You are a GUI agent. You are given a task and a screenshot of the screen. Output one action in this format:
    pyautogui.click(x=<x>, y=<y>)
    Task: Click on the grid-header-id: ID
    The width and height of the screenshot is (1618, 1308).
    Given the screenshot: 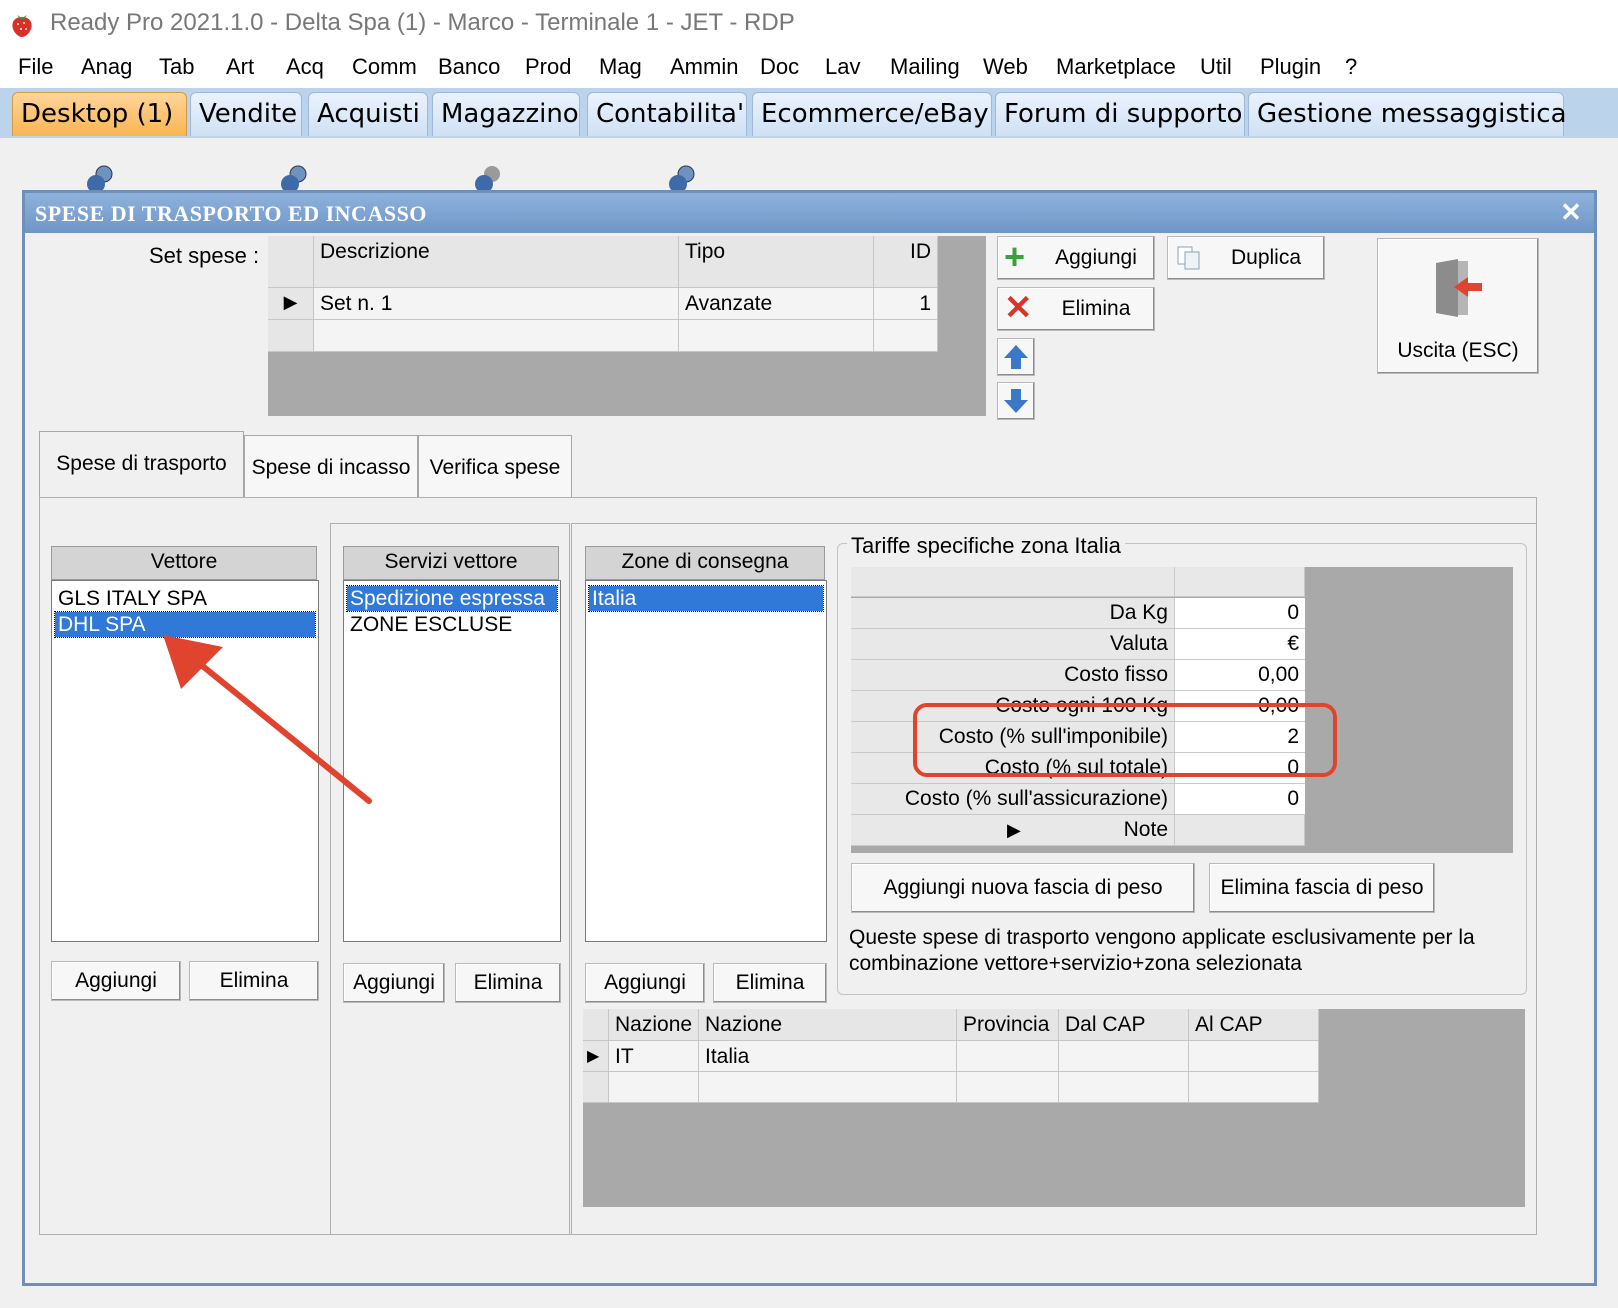 What is the action you would take?
    pyautogui.click(x=906, y=262)
    